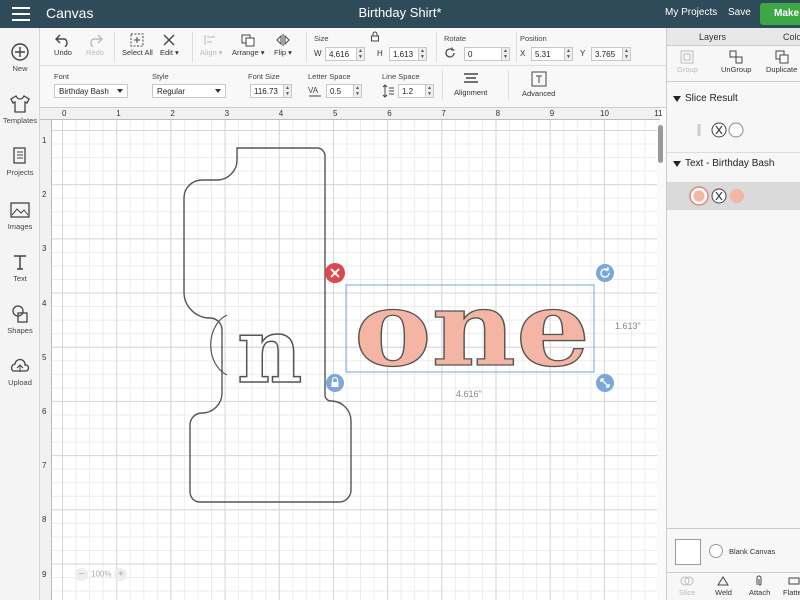 The width and height of the screenshot is (800, 600). What do you see at coordinates (20, 161) in the screenshot?
I see `sidebar-item-projects: Projects` at bounding box center [20, 161].